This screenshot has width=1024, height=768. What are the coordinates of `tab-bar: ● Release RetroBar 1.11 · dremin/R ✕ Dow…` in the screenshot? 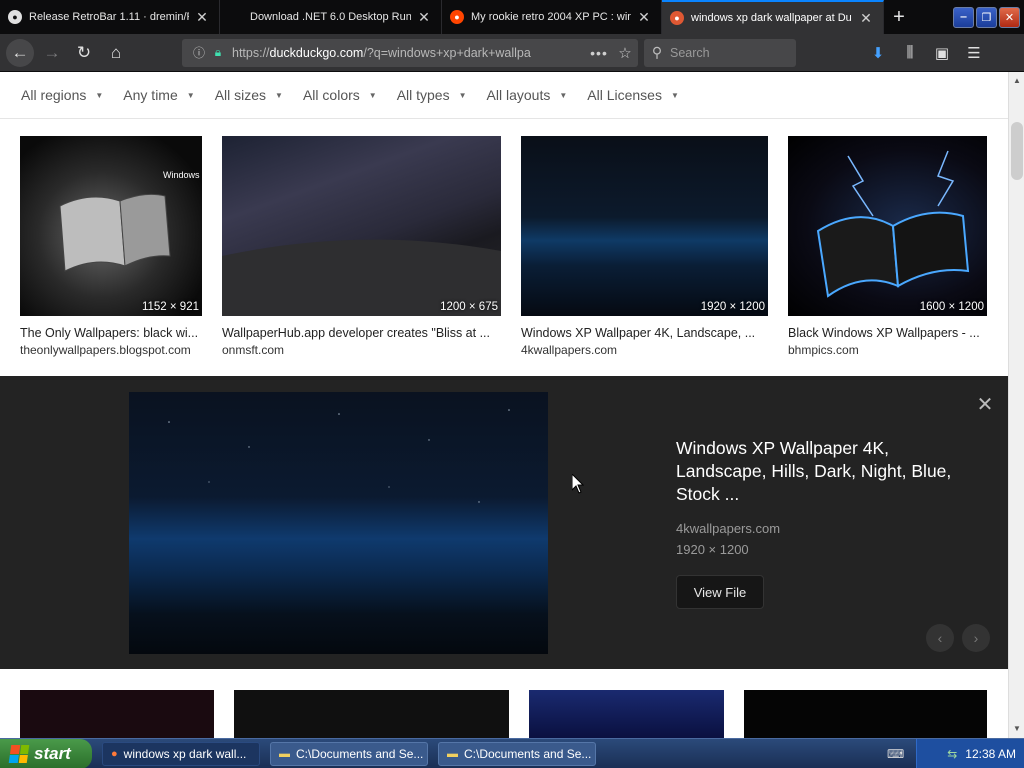 It's located at (512, 17).